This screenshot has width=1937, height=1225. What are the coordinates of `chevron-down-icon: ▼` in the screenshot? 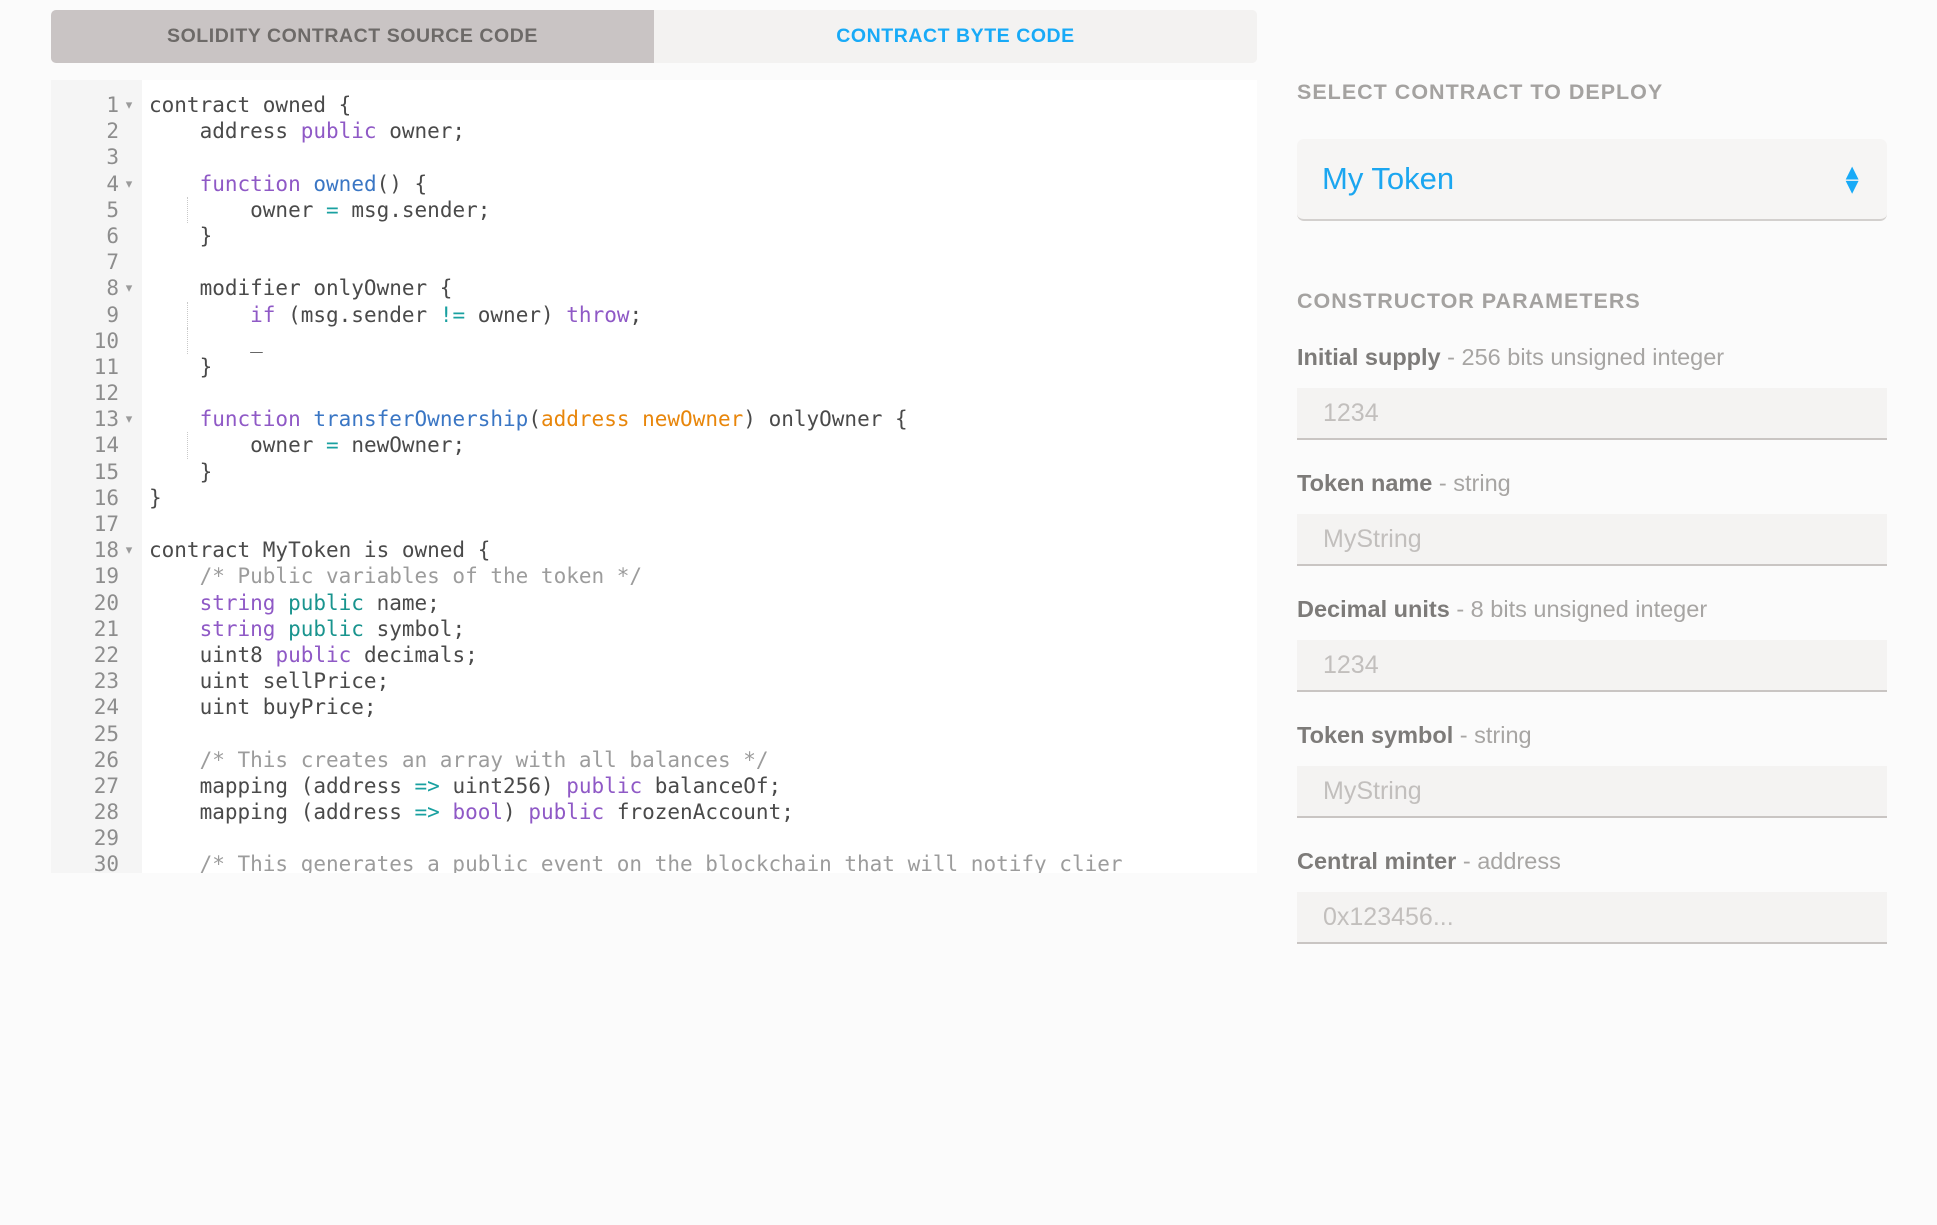 It's located at (1852, 185).